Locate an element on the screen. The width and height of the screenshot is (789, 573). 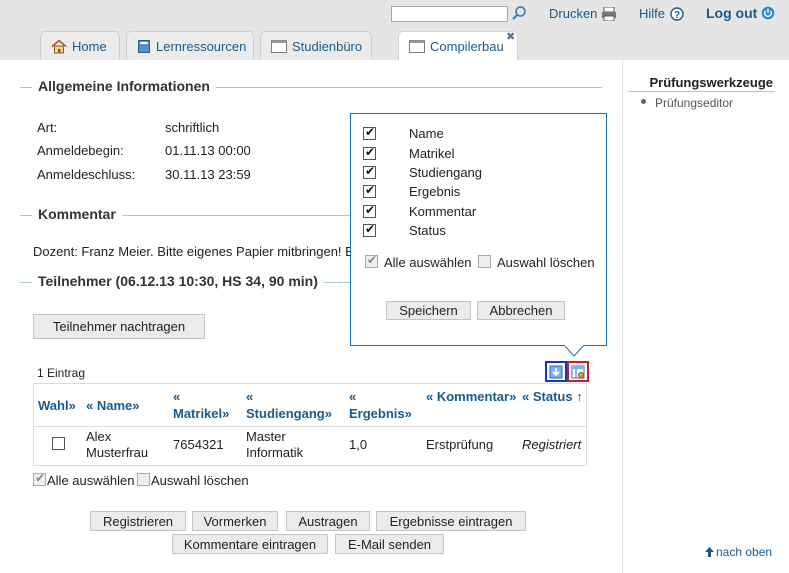
logout-label: Log out is located at coordinates (732, 13).